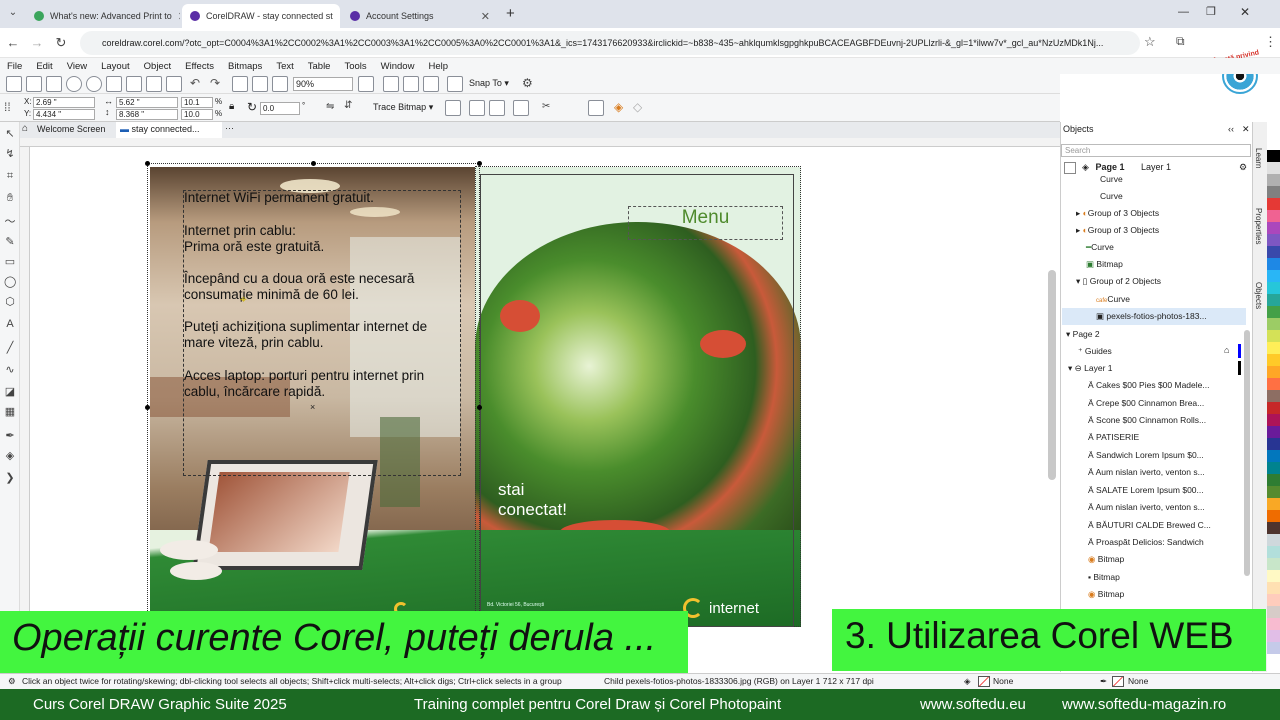  I want to click on bitmap-color-mask-icon, so click(521, 108).